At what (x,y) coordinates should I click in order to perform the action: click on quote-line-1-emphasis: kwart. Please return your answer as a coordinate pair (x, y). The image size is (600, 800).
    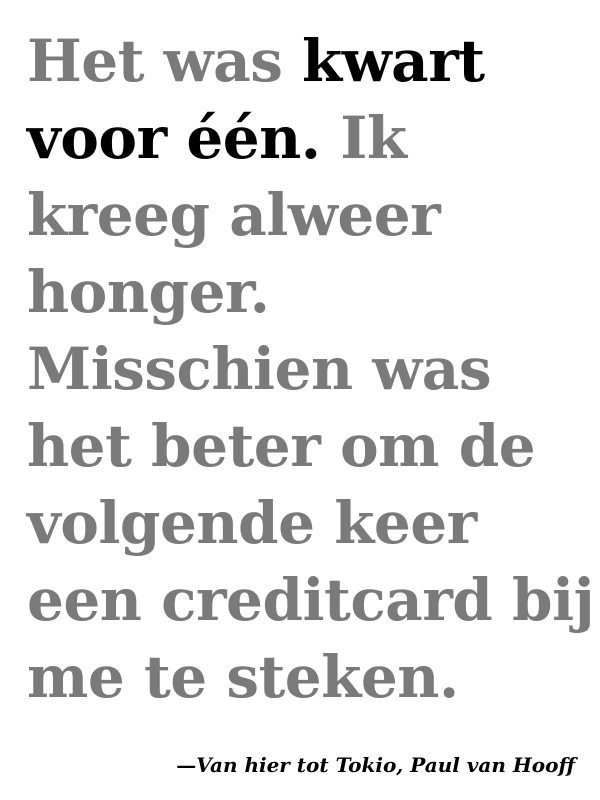
    Looking at the image, I should click on (393, 61).